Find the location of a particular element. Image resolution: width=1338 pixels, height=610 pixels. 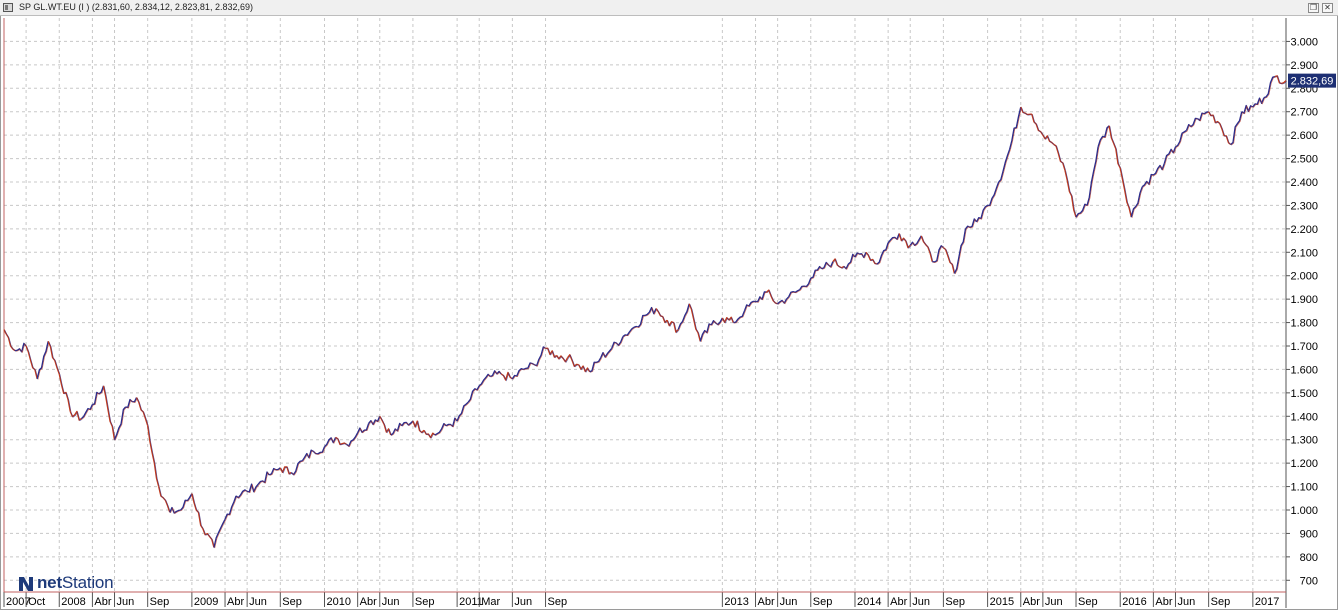

y-tick-label: 2.200 is located at coordinates (1304, 230).